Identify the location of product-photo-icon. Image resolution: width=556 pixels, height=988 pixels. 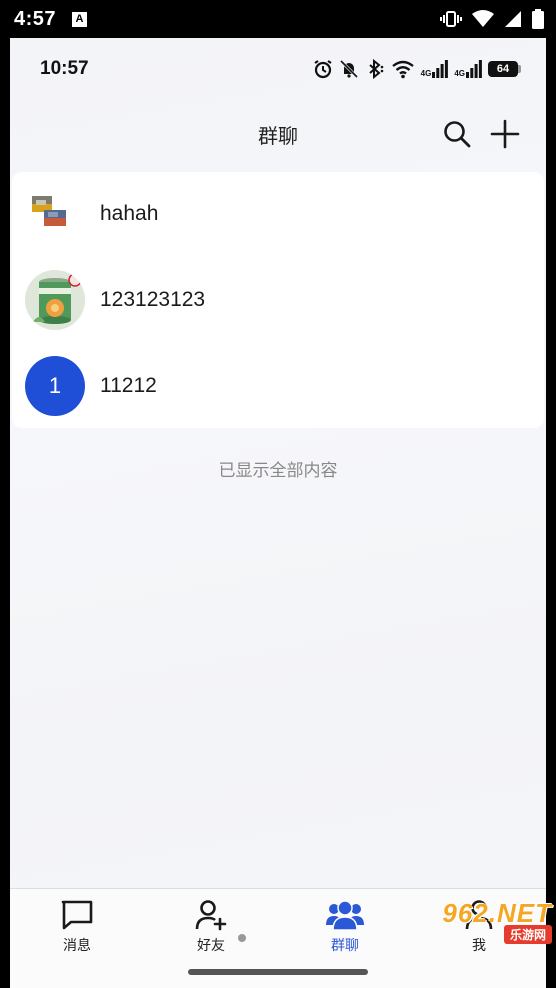
(55, 300).